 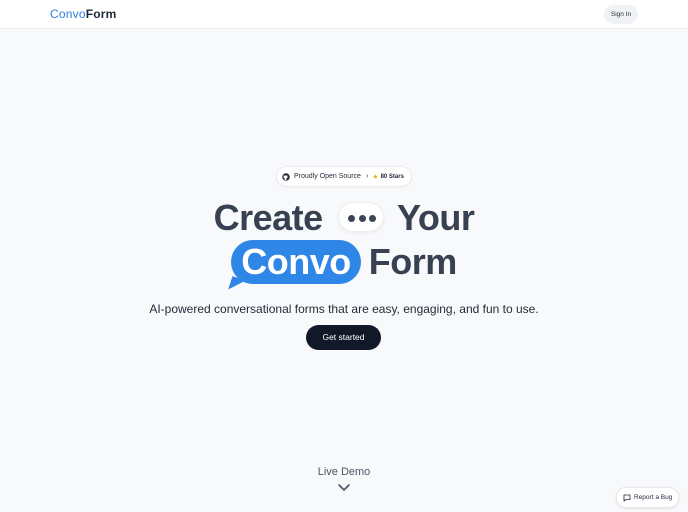 What do you see at coordinates (392, 176) in the screenshot?
I see `star-count: 80 Stars` at bounding box center [392, 176].